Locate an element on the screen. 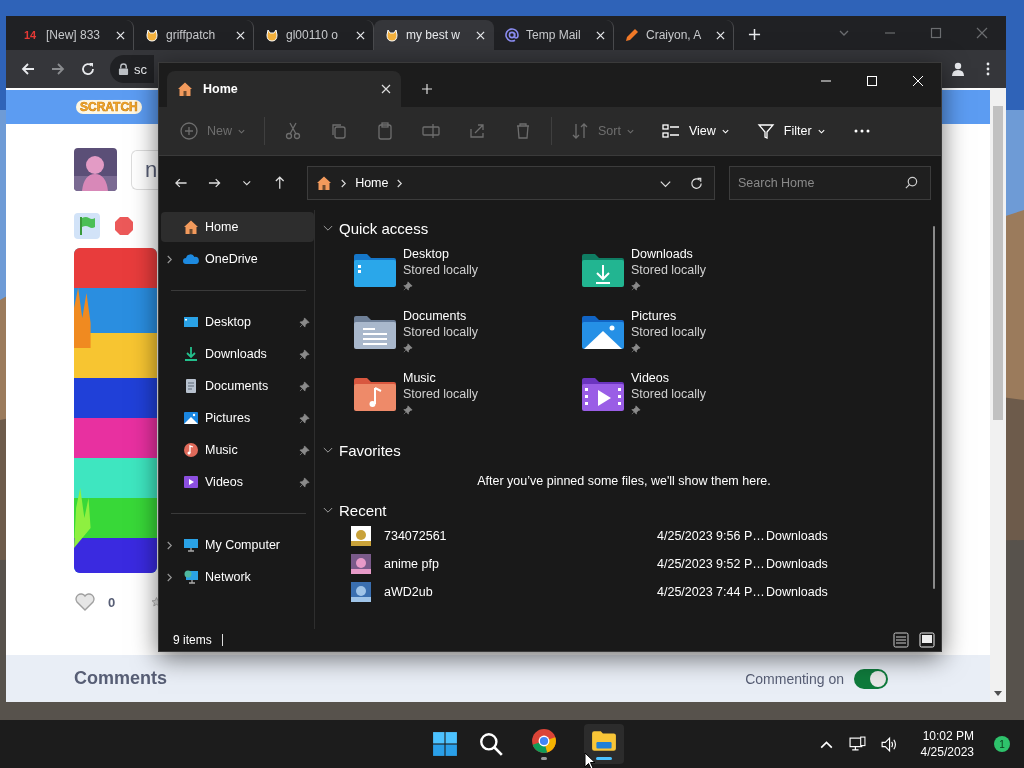 The height and width of the screenshot is (768, 1024). folder-tile: Pictures Stored locally is located at coordinates (695, 337).